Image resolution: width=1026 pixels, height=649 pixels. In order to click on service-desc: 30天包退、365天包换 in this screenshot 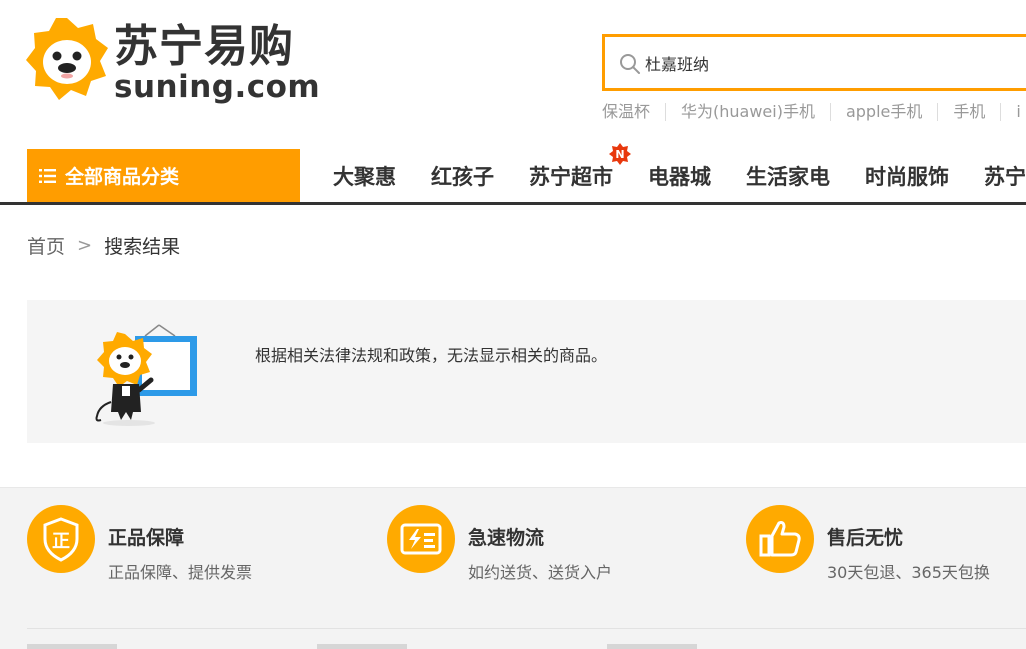, I will do `click(908, 572)`.